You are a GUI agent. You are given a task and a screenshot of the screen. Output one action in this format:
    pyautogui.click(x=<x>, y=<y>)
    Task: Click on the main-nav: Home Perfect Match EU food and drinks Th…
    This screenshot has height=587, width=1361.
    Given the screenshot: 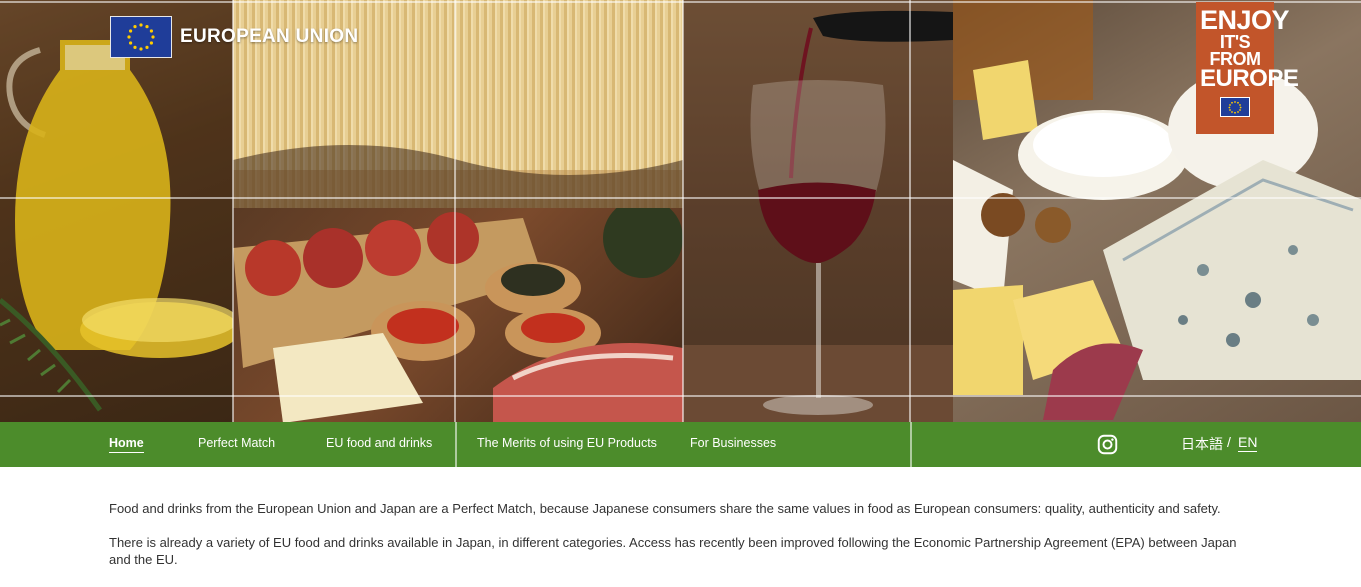 What is the action you would take?
    pyautogui.click(x=680, y=444)
    